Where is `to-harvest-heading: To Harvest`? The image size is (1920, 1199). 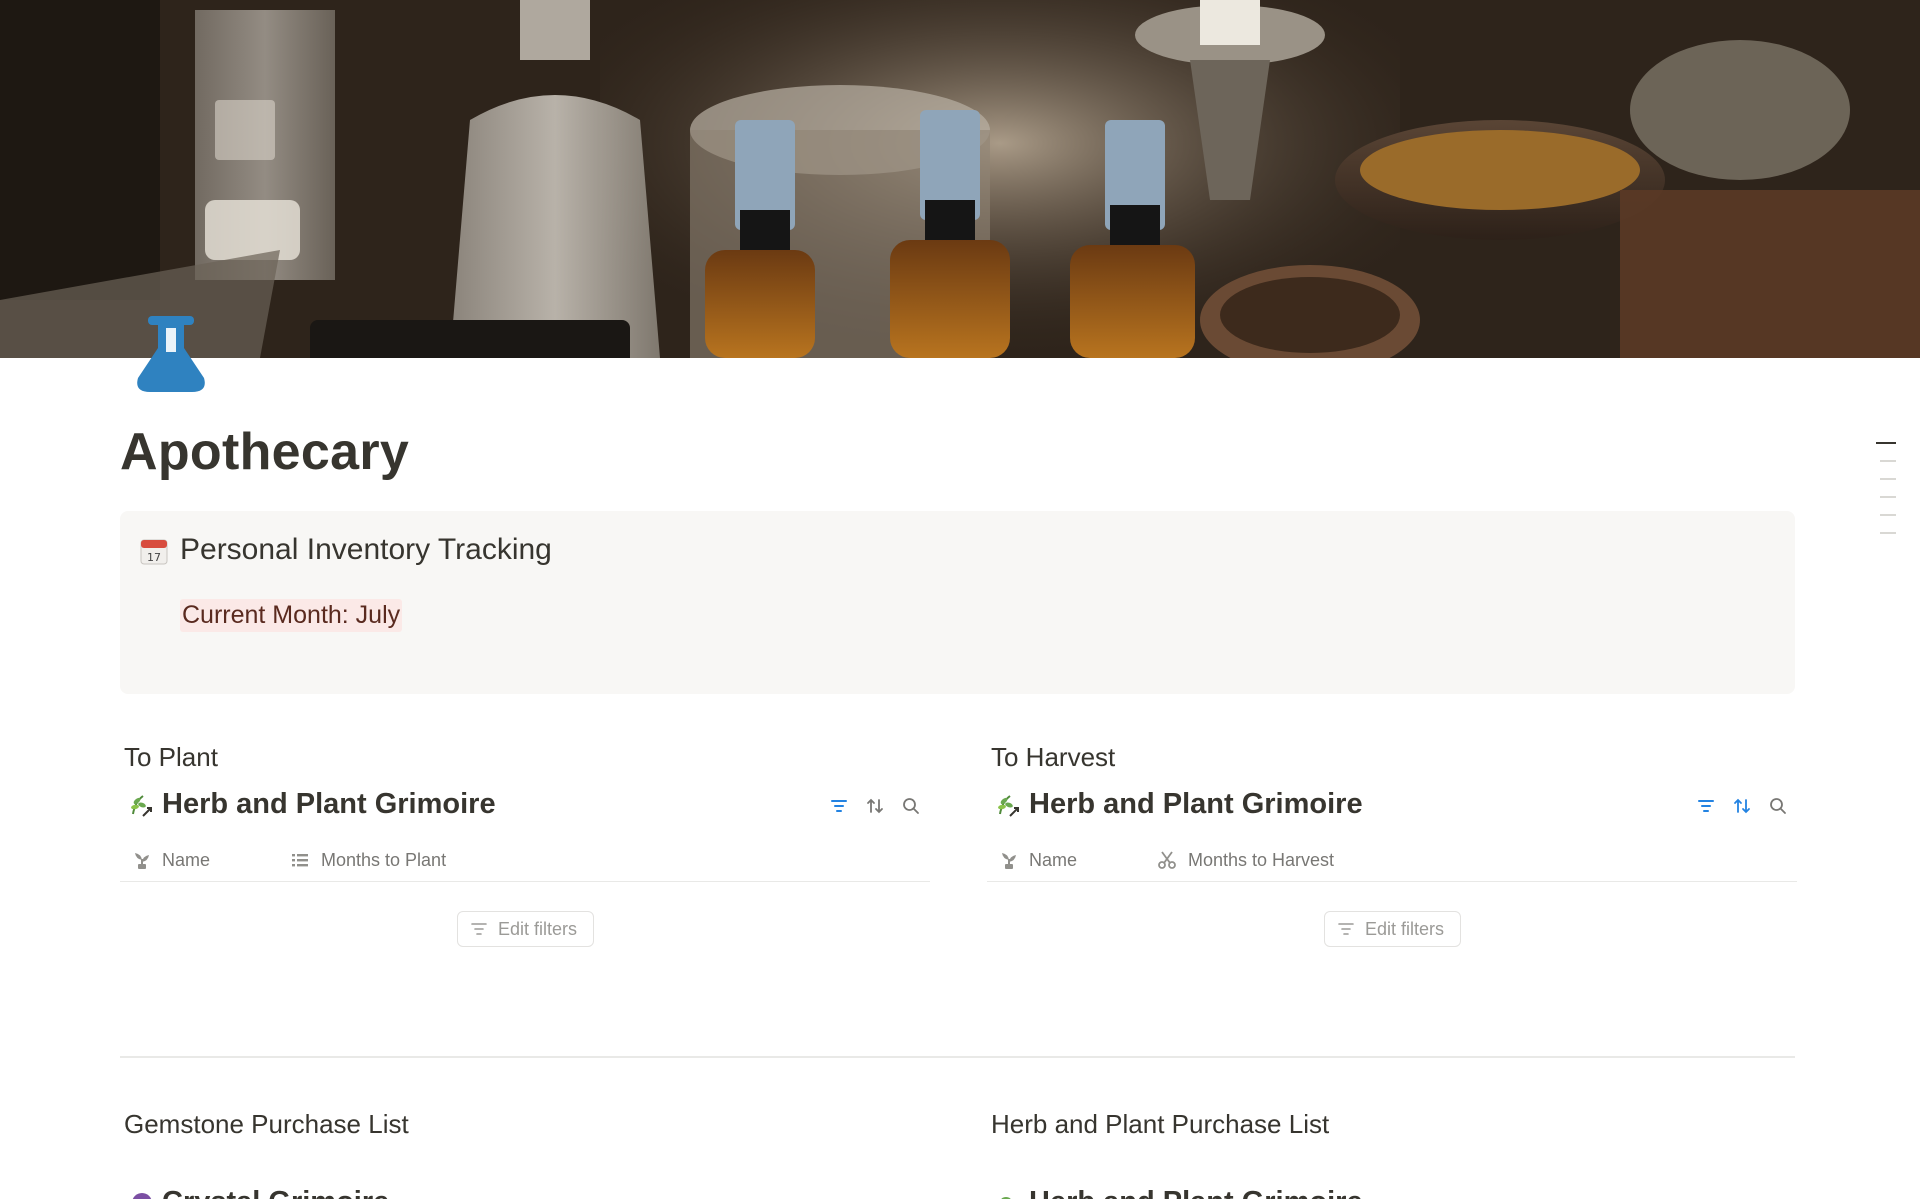
to-harvest-heading: To Harvest is located at coordinates (1053, 757).